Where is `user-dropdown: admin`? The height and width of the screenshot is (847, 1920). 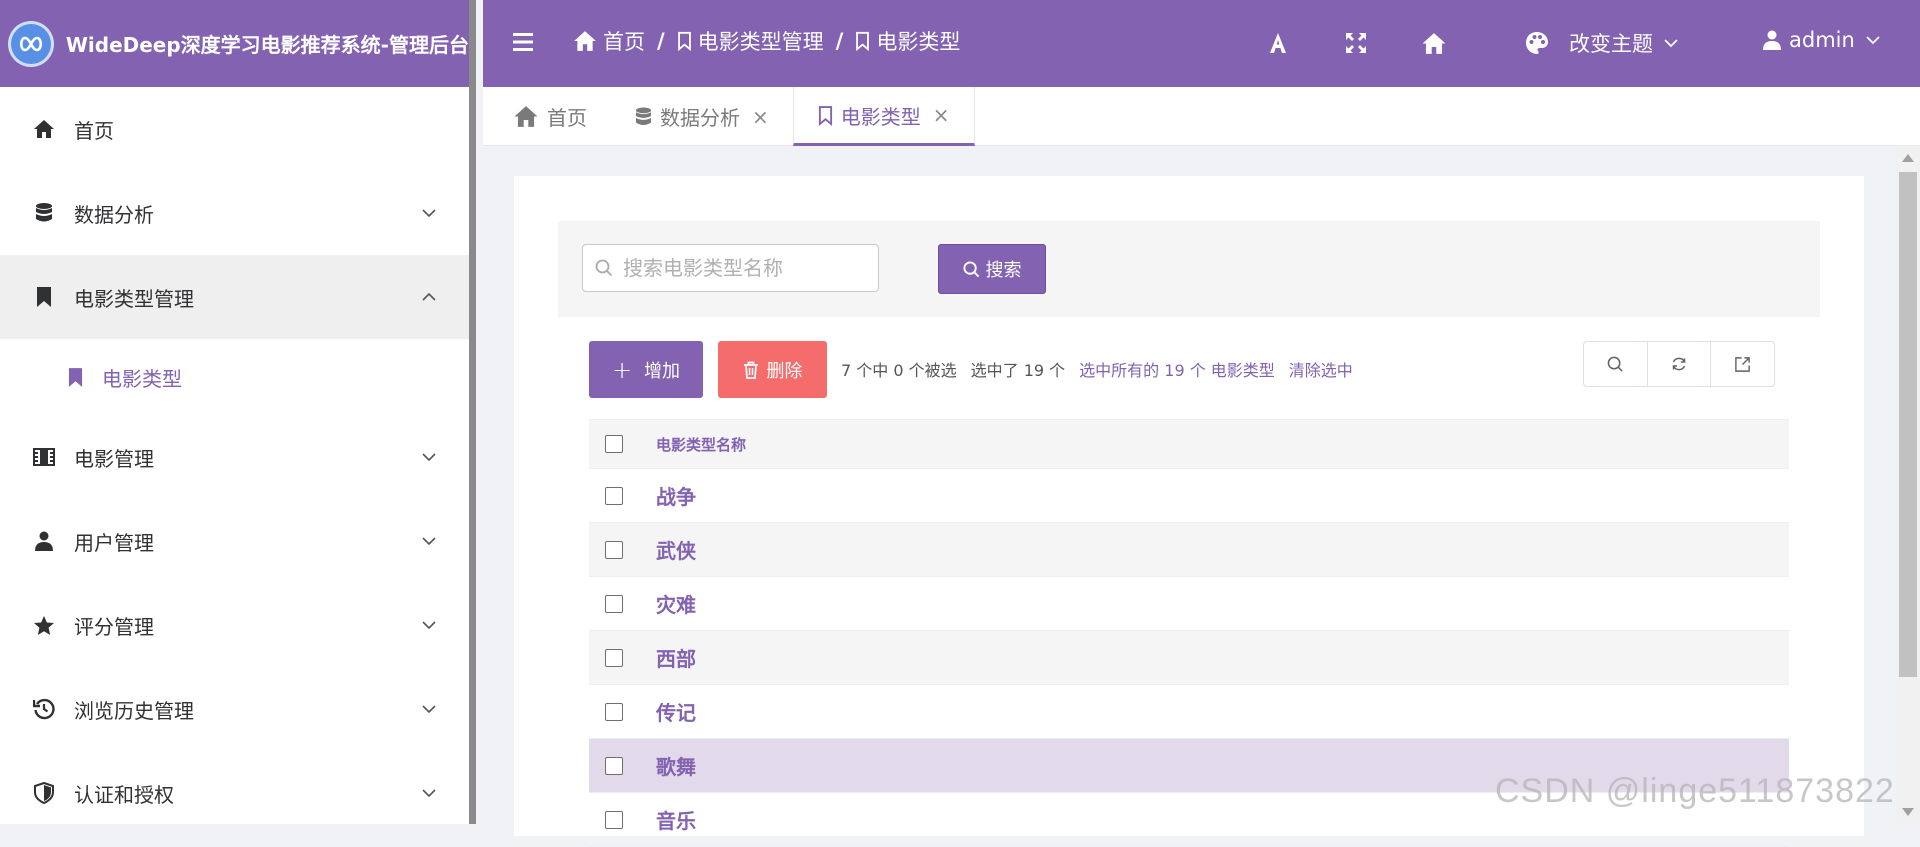
user-dropdown: admin is located at coordinates (1822, 40).